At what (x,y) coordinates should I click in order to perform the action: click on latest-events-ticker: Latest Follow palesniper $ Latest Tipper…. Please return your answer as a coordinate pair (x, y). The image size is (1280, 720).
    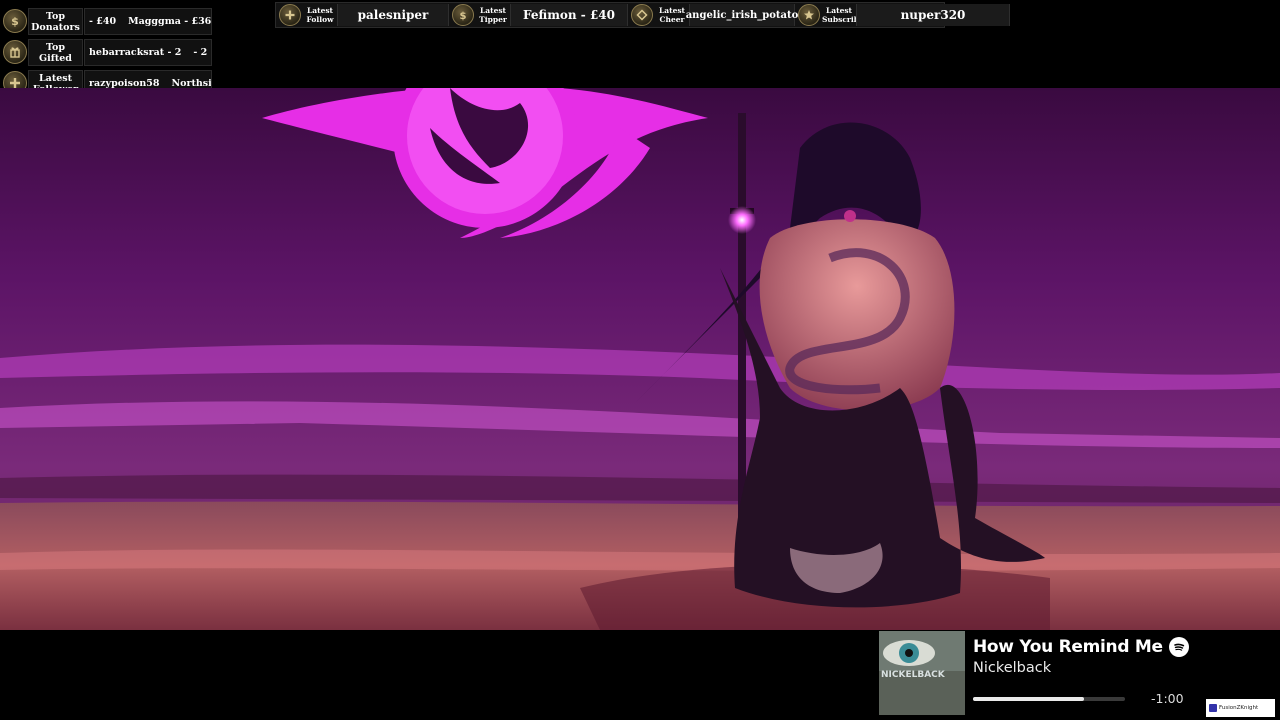
    Looking at the image, I should click on (642, 15).